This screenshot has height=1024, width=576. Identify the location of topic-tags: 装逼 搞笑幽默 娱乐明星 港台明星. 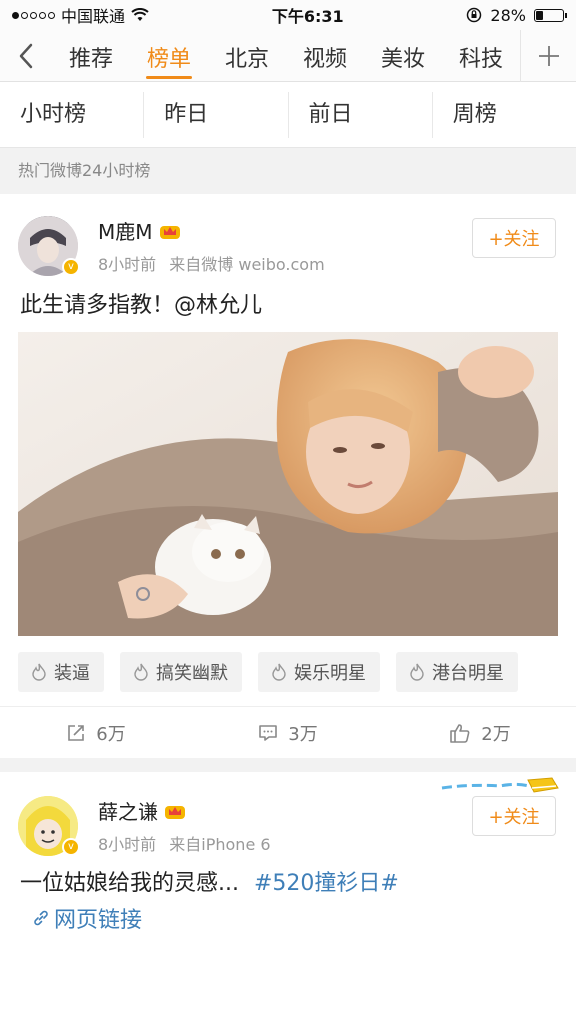
(288, 671).